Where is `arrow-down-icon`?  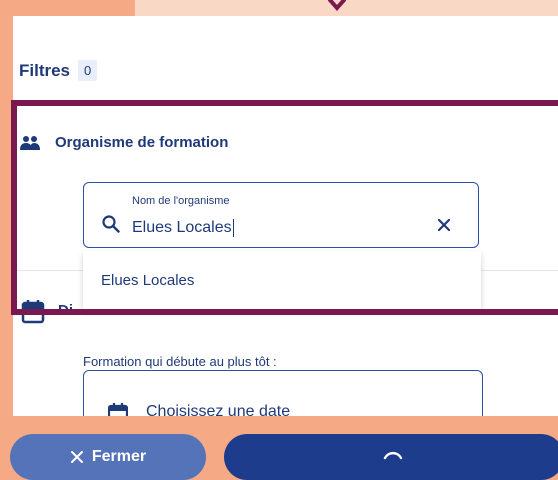
arrow-down-icon is located at coordinates (337, 6).